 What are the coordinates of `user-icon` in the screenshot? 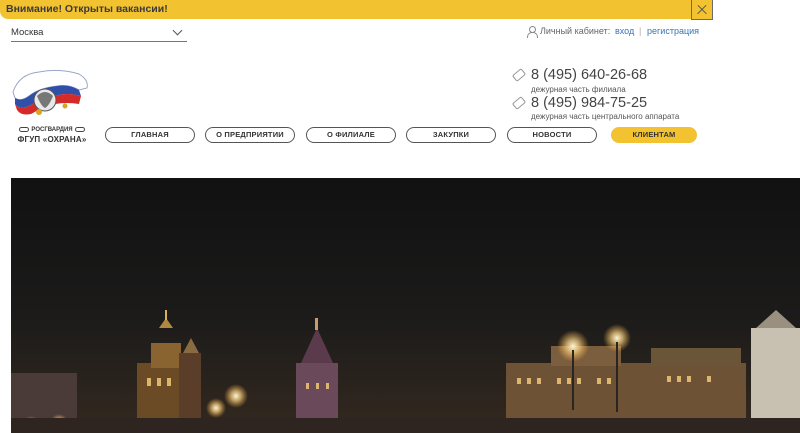 It's located at (532, 32).